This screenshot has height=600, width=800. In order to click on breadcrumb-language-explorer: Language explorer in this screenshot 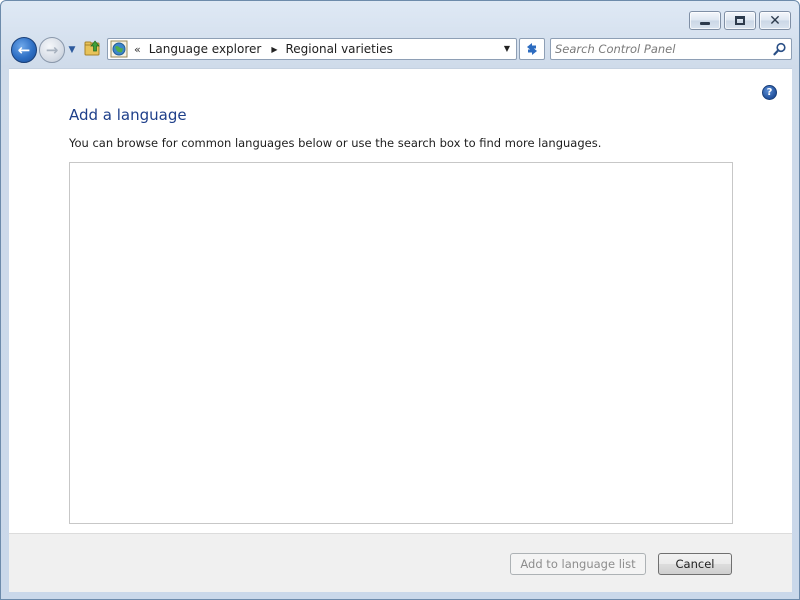, I will do `click(205, 49)`.